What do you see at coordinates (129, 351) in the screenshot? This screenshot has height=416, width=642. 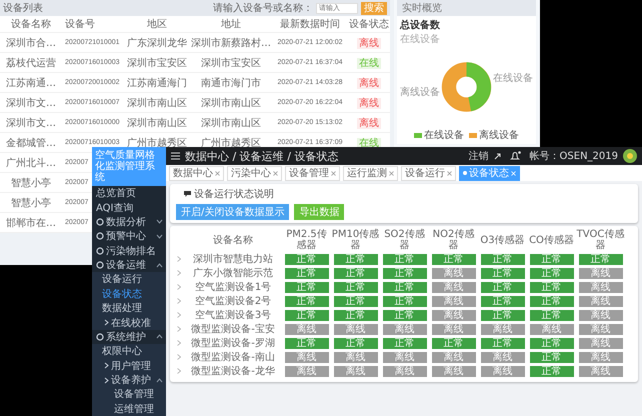 I see `sidebar-item: 权限中心` at bounding box center [129, 351].